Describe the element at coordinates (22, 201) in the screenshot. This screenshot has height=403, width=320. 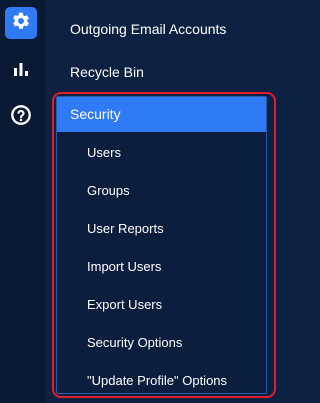
I see `icon-rail` at that location.